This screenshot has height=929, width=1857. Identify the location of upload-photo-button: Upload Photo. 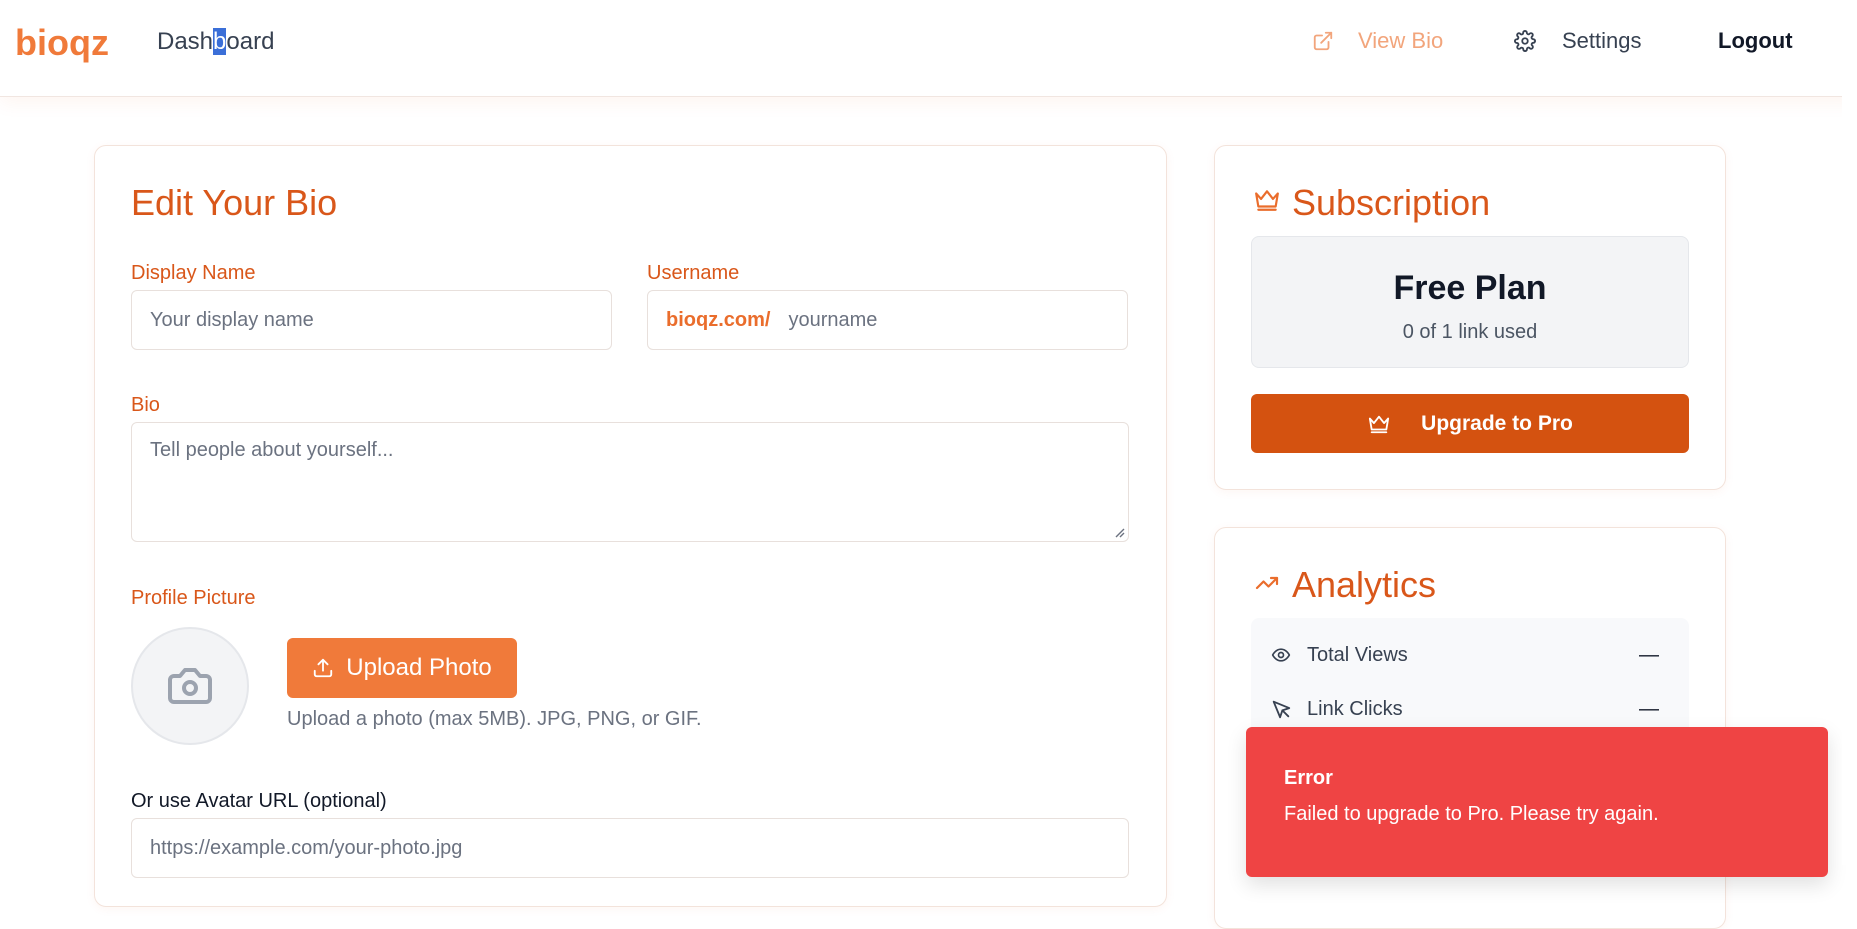
(402, 668).